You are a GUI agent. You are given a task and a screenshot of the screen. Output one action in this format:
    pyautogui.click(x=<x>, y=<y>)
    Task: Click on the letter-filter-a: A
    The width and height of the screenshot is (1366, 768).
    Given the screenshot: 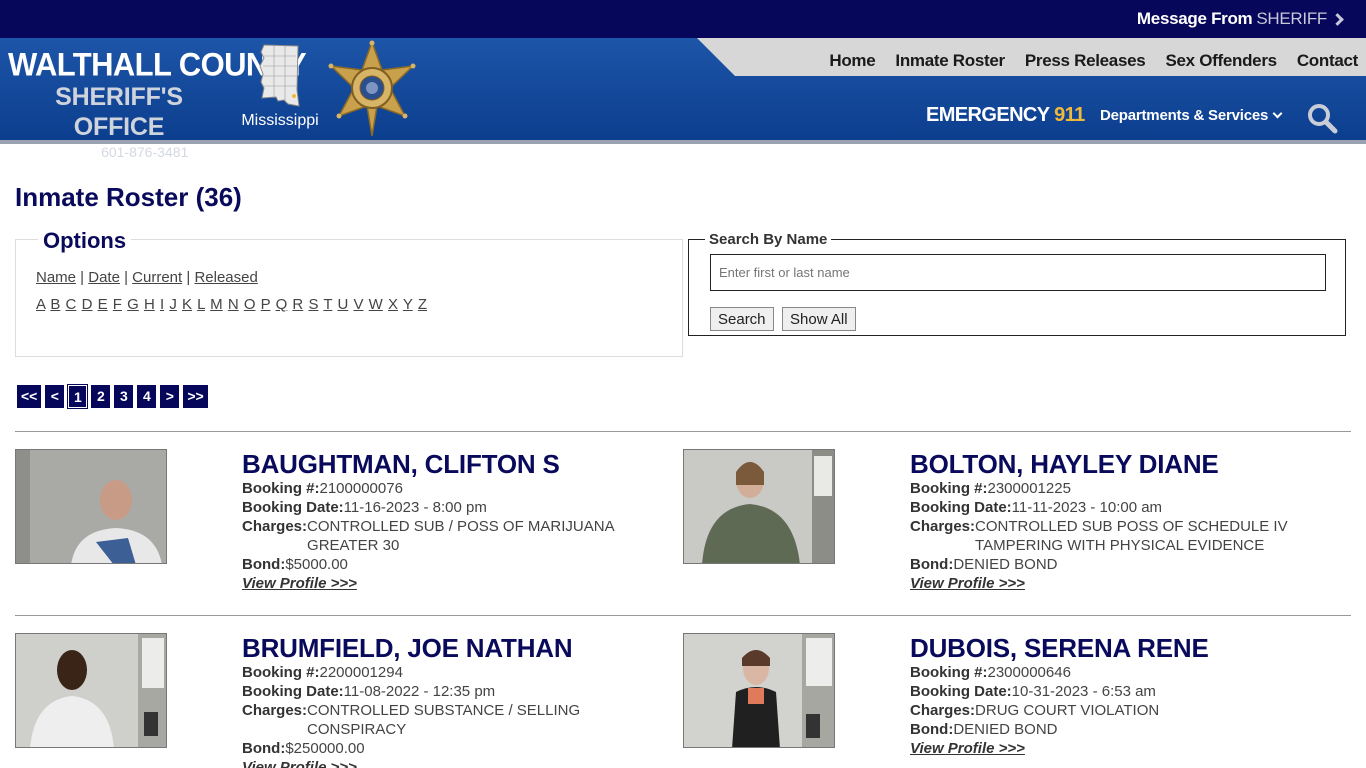 What is the action you would take?
    pyautogui.click(x=40, y=304)
    